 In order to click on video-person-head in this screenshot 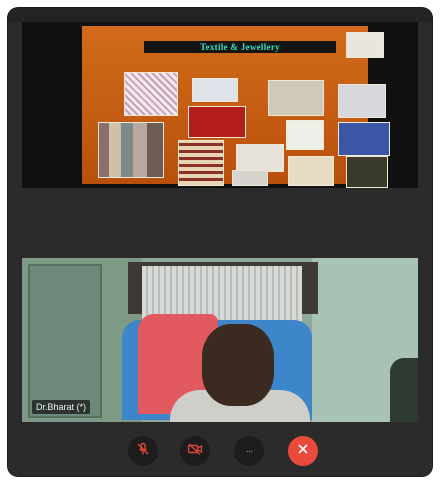, I will do `click(238, 365)`.